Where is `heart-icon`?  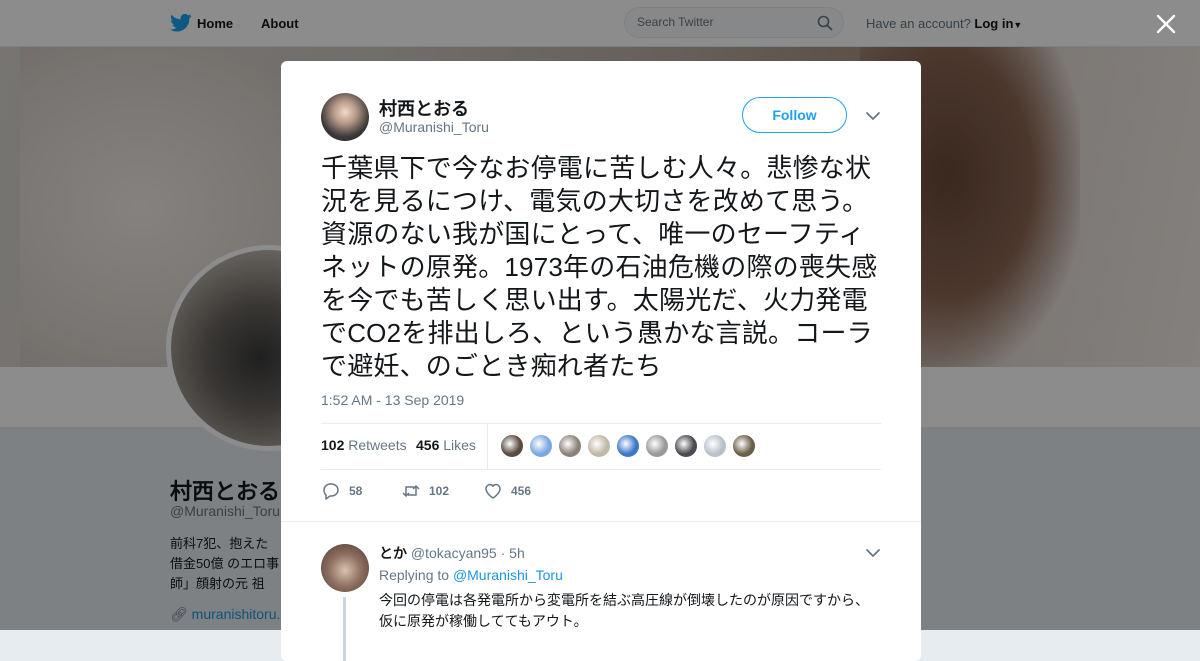 heart-icon is located at coordinates (493, 491).